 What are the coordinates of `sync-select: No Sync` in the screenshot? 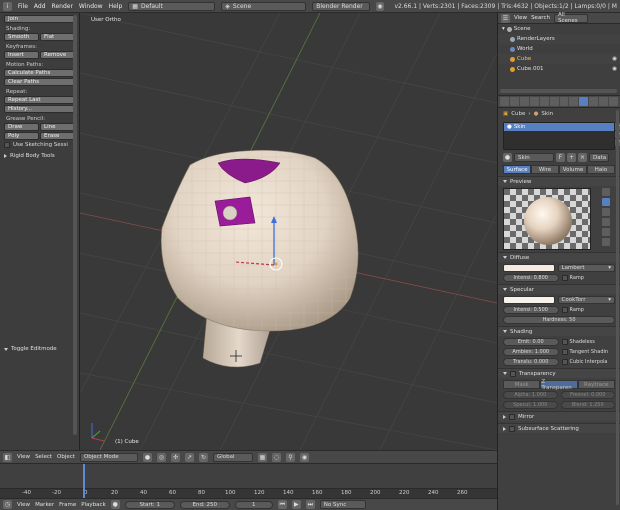 It's located at (342, 504).